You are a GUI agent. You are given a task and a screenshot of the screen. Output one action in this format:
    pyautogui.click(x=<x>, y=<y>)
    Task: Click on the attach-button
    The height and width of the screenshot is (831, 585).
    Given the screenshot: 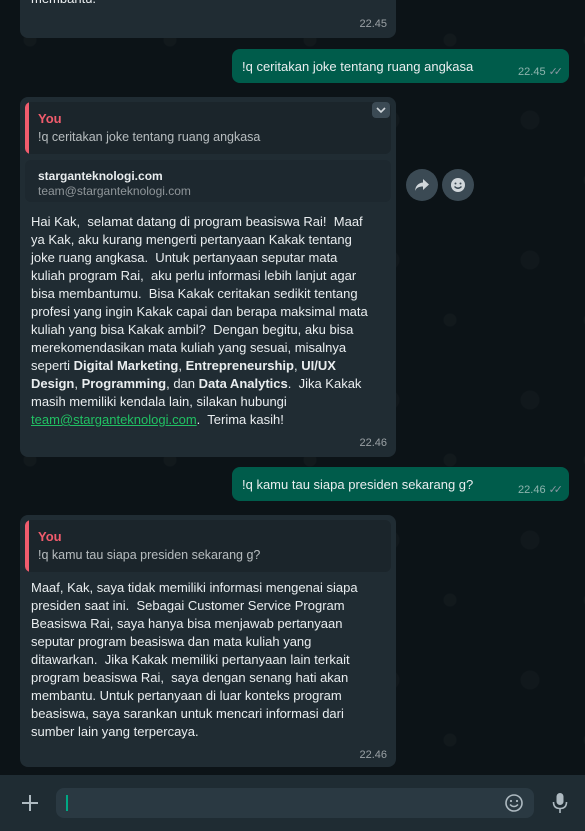 What is the action you would take?
    pyautogui.click(x=30, y=803)
    